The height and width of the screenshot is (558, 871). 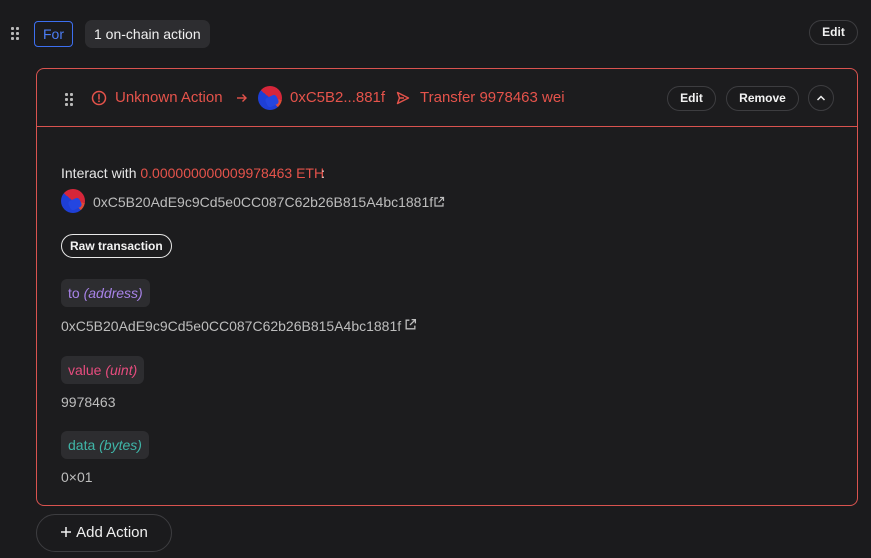 I want to click on collapse-button, so click(x=821, y=98).